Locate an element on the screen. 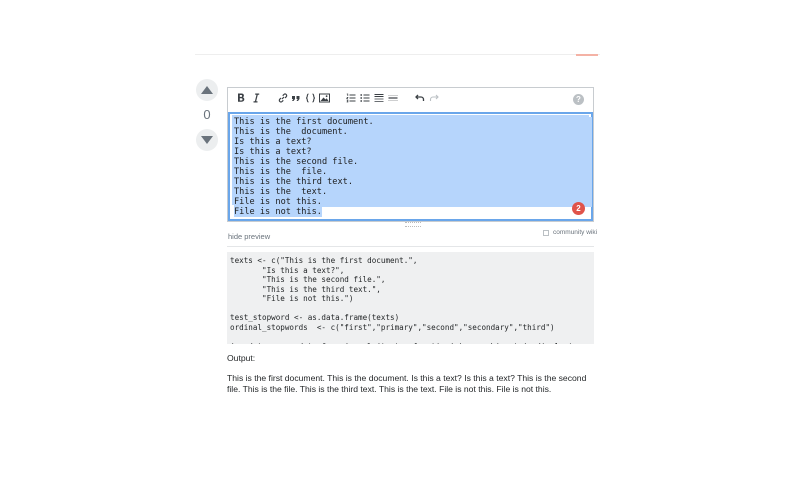  numbered-list-icon is located at coordinates (351, 98).